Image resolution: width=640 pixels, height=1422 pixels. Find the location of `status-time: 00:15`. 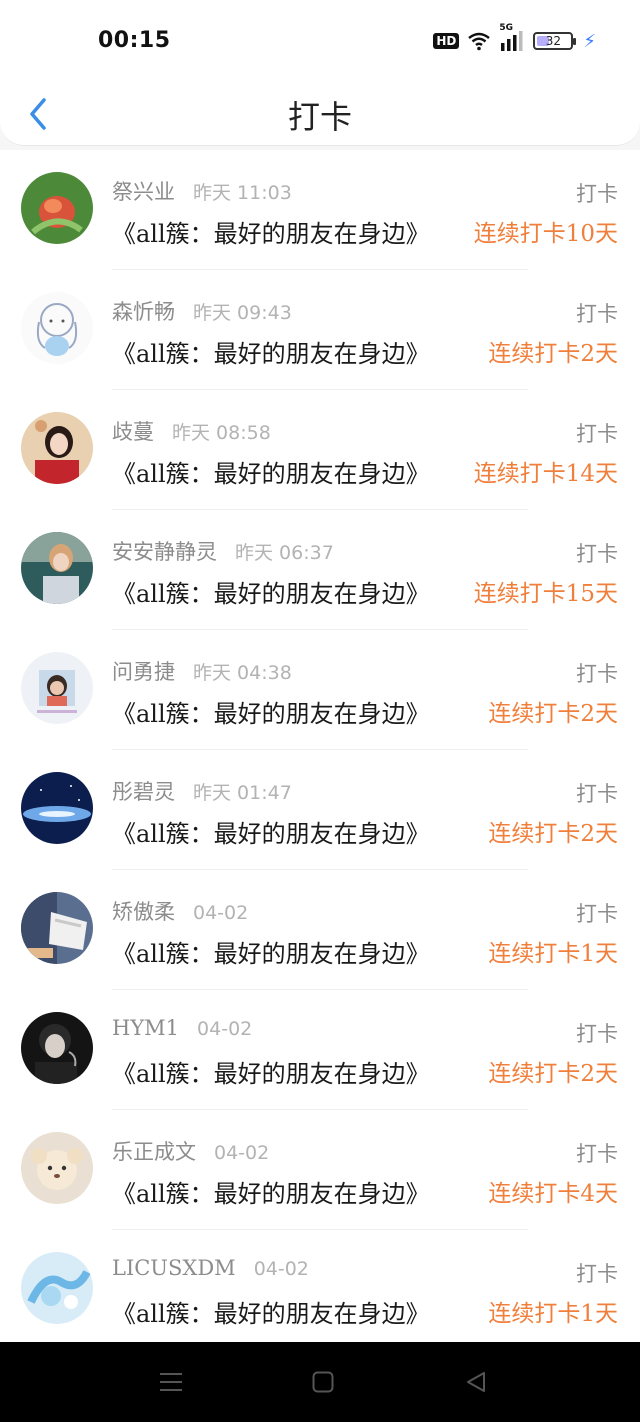

status-time: 00:15 is located at coordinates (134, 40).